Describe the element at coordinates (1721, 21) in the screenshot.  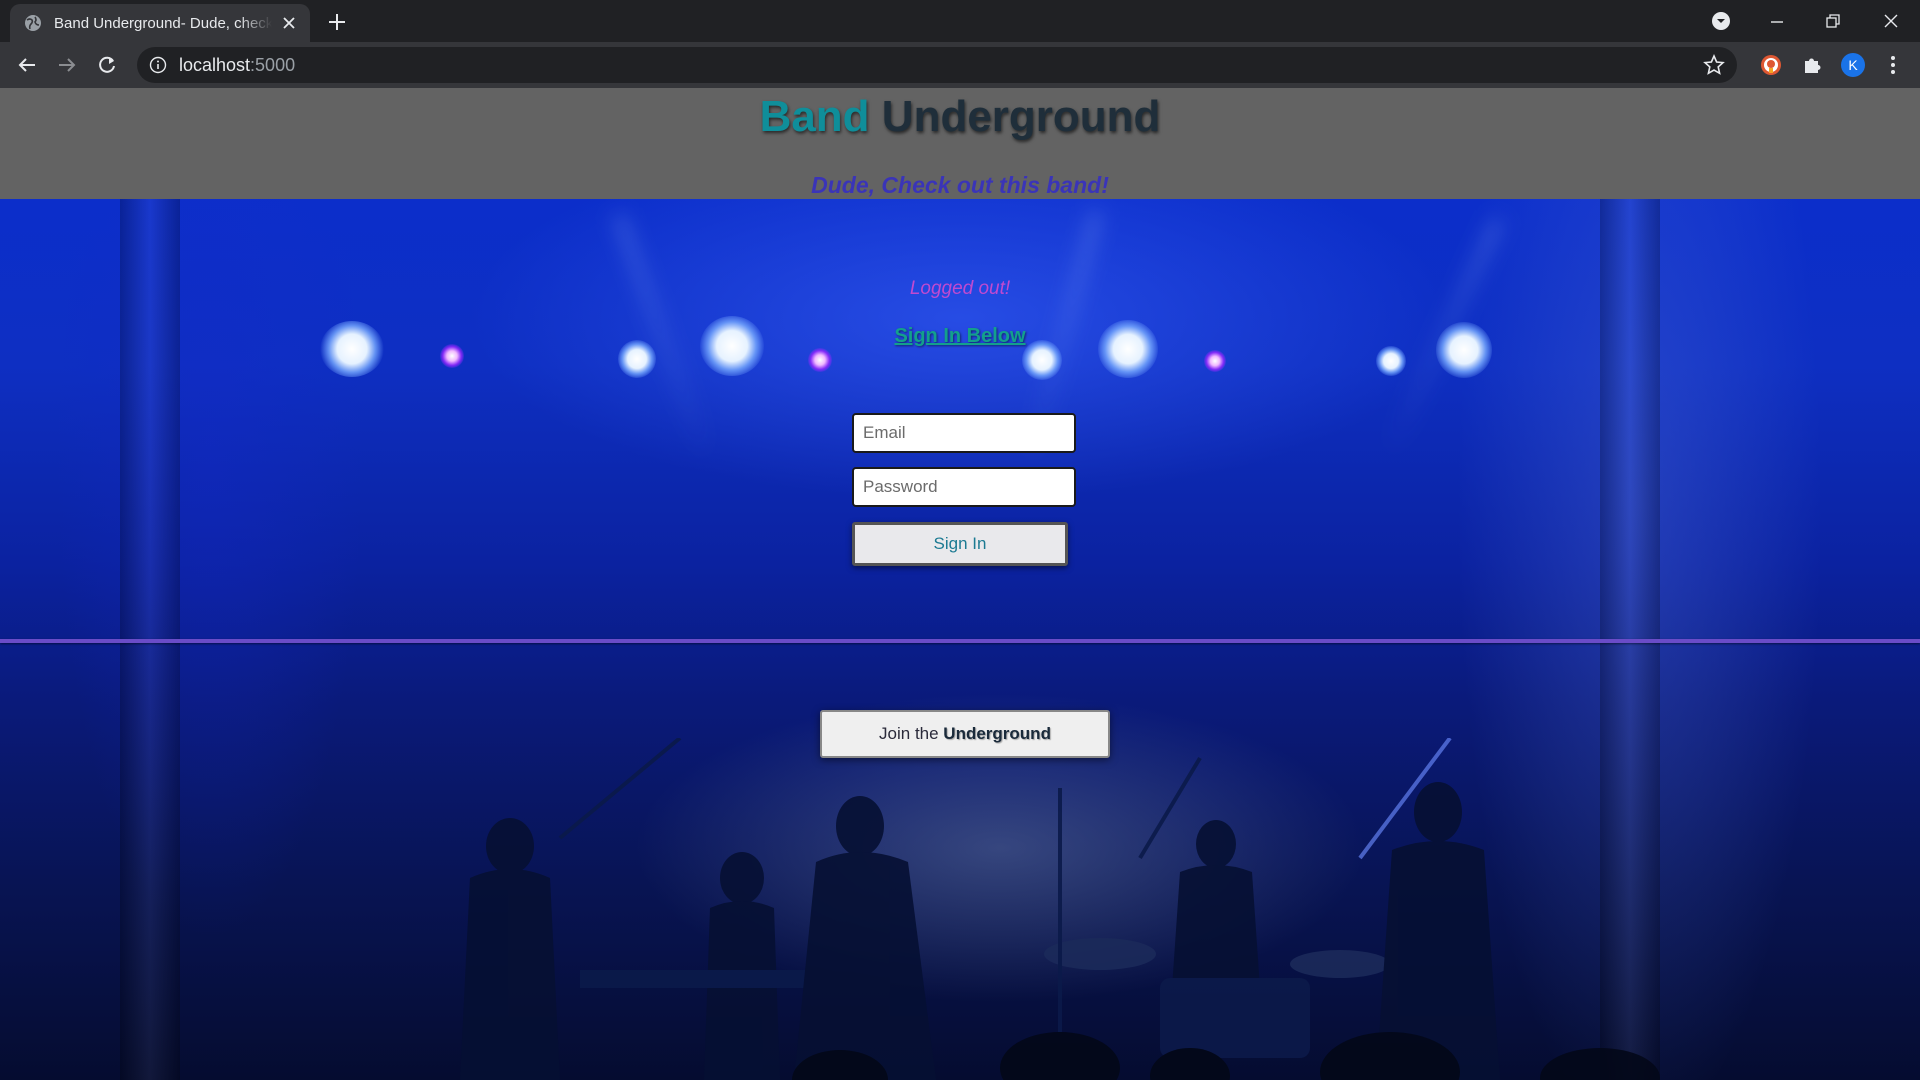
I see `profile-dropdown-icon` at that location.